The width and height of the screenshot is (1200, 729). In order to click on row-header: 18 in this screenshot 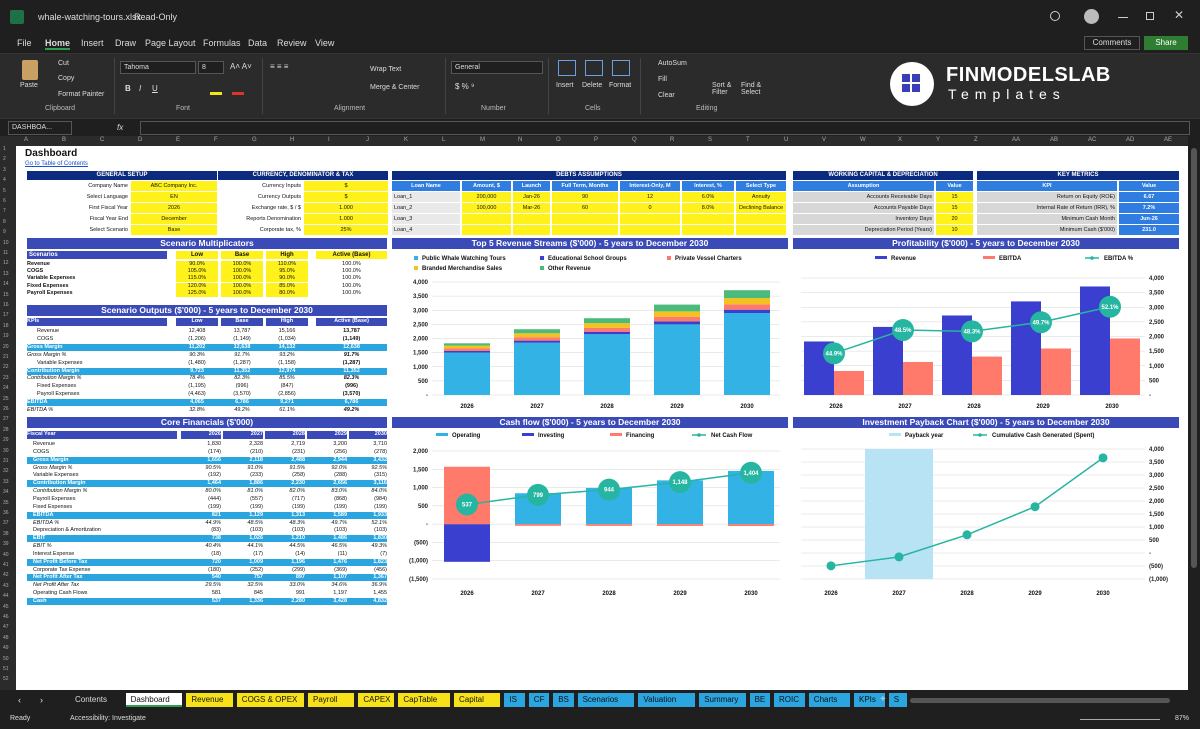, I will do `click(6, 326)`.